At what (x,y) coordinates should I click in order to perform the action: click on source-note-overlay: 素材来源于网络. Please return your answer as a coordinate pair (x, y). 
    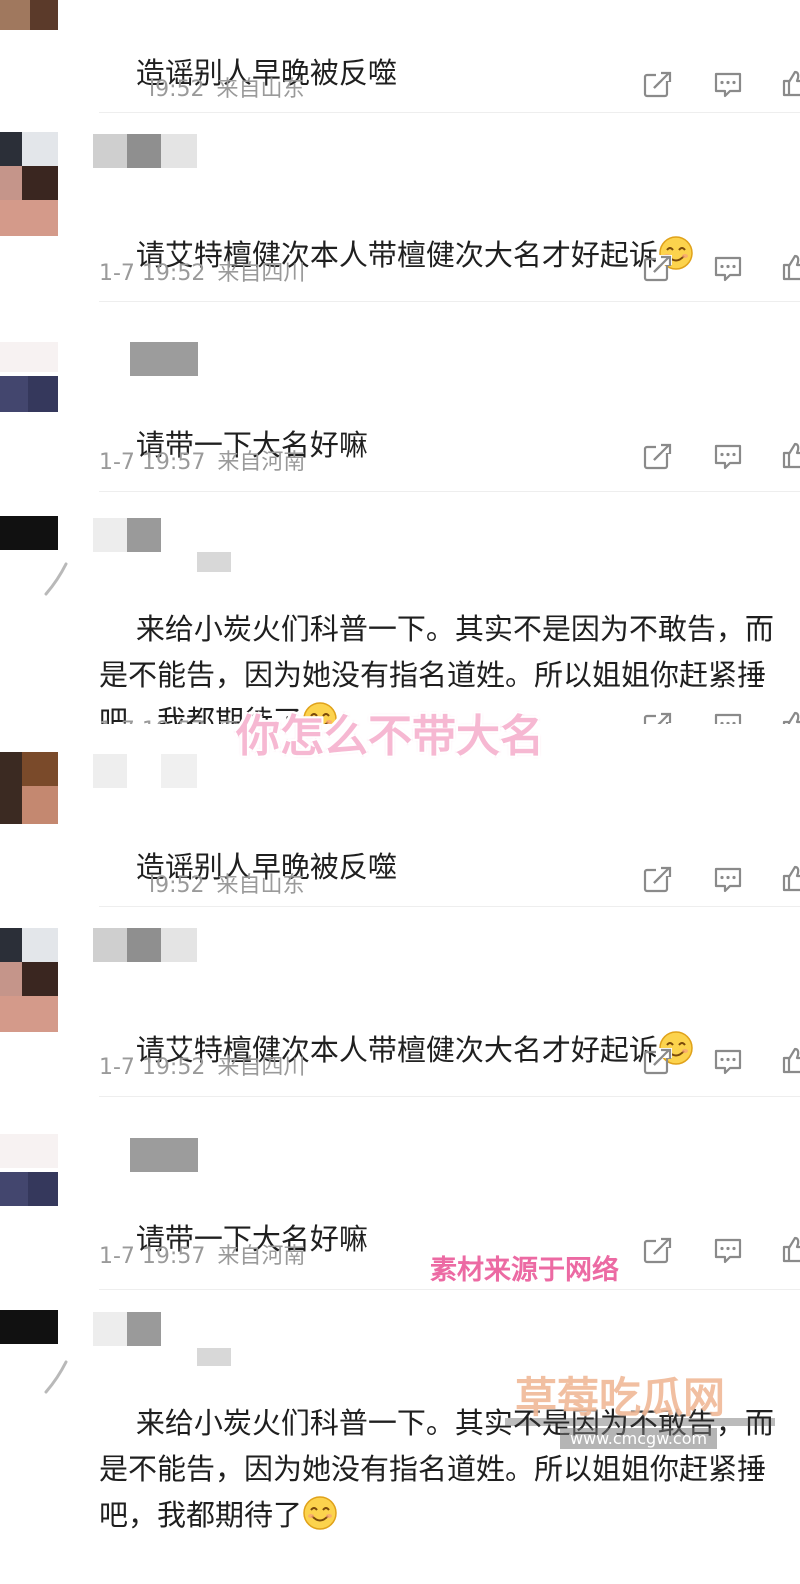
    Looking at the image, I should click on (524, 1270).